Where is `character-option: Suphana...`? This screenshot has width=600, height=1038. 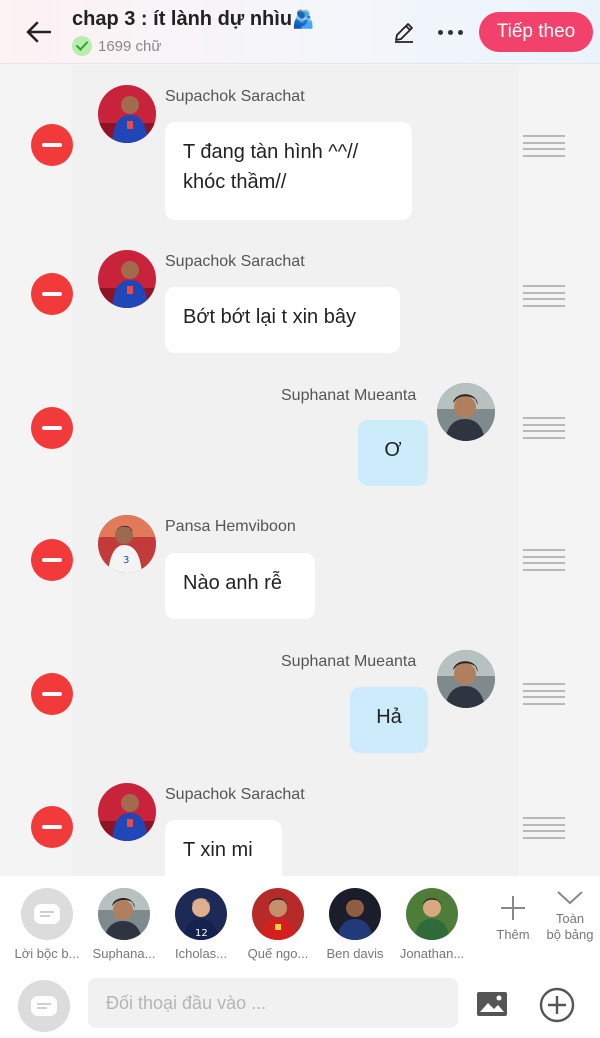 character-option: Suphana... is located at coordinates (124, 924).